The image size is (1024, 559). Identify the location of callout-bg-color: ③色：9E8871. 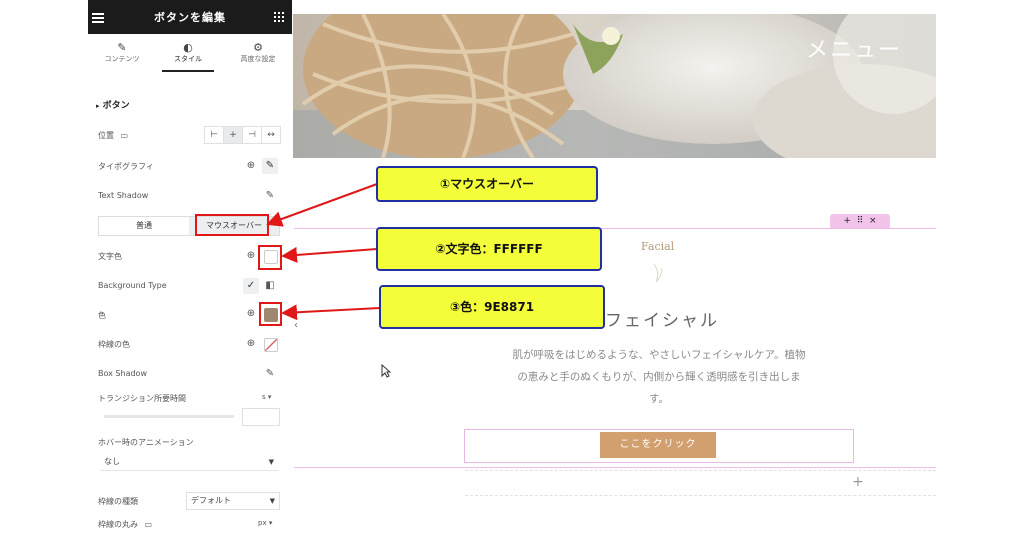
(492, 307).